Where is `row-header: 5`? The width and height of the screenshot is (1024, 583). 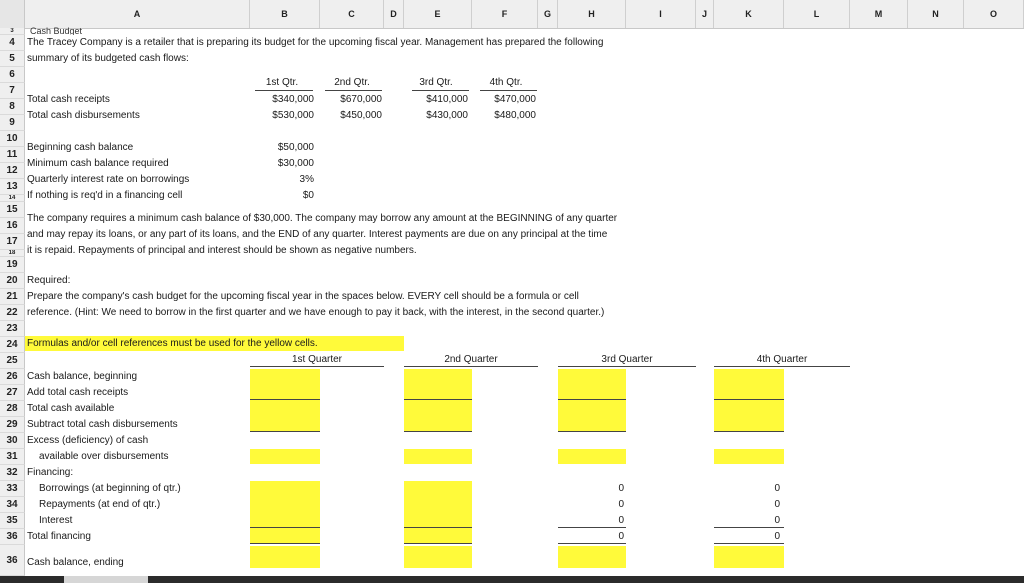
row-header: 5 is located at coordinates (12, 59).